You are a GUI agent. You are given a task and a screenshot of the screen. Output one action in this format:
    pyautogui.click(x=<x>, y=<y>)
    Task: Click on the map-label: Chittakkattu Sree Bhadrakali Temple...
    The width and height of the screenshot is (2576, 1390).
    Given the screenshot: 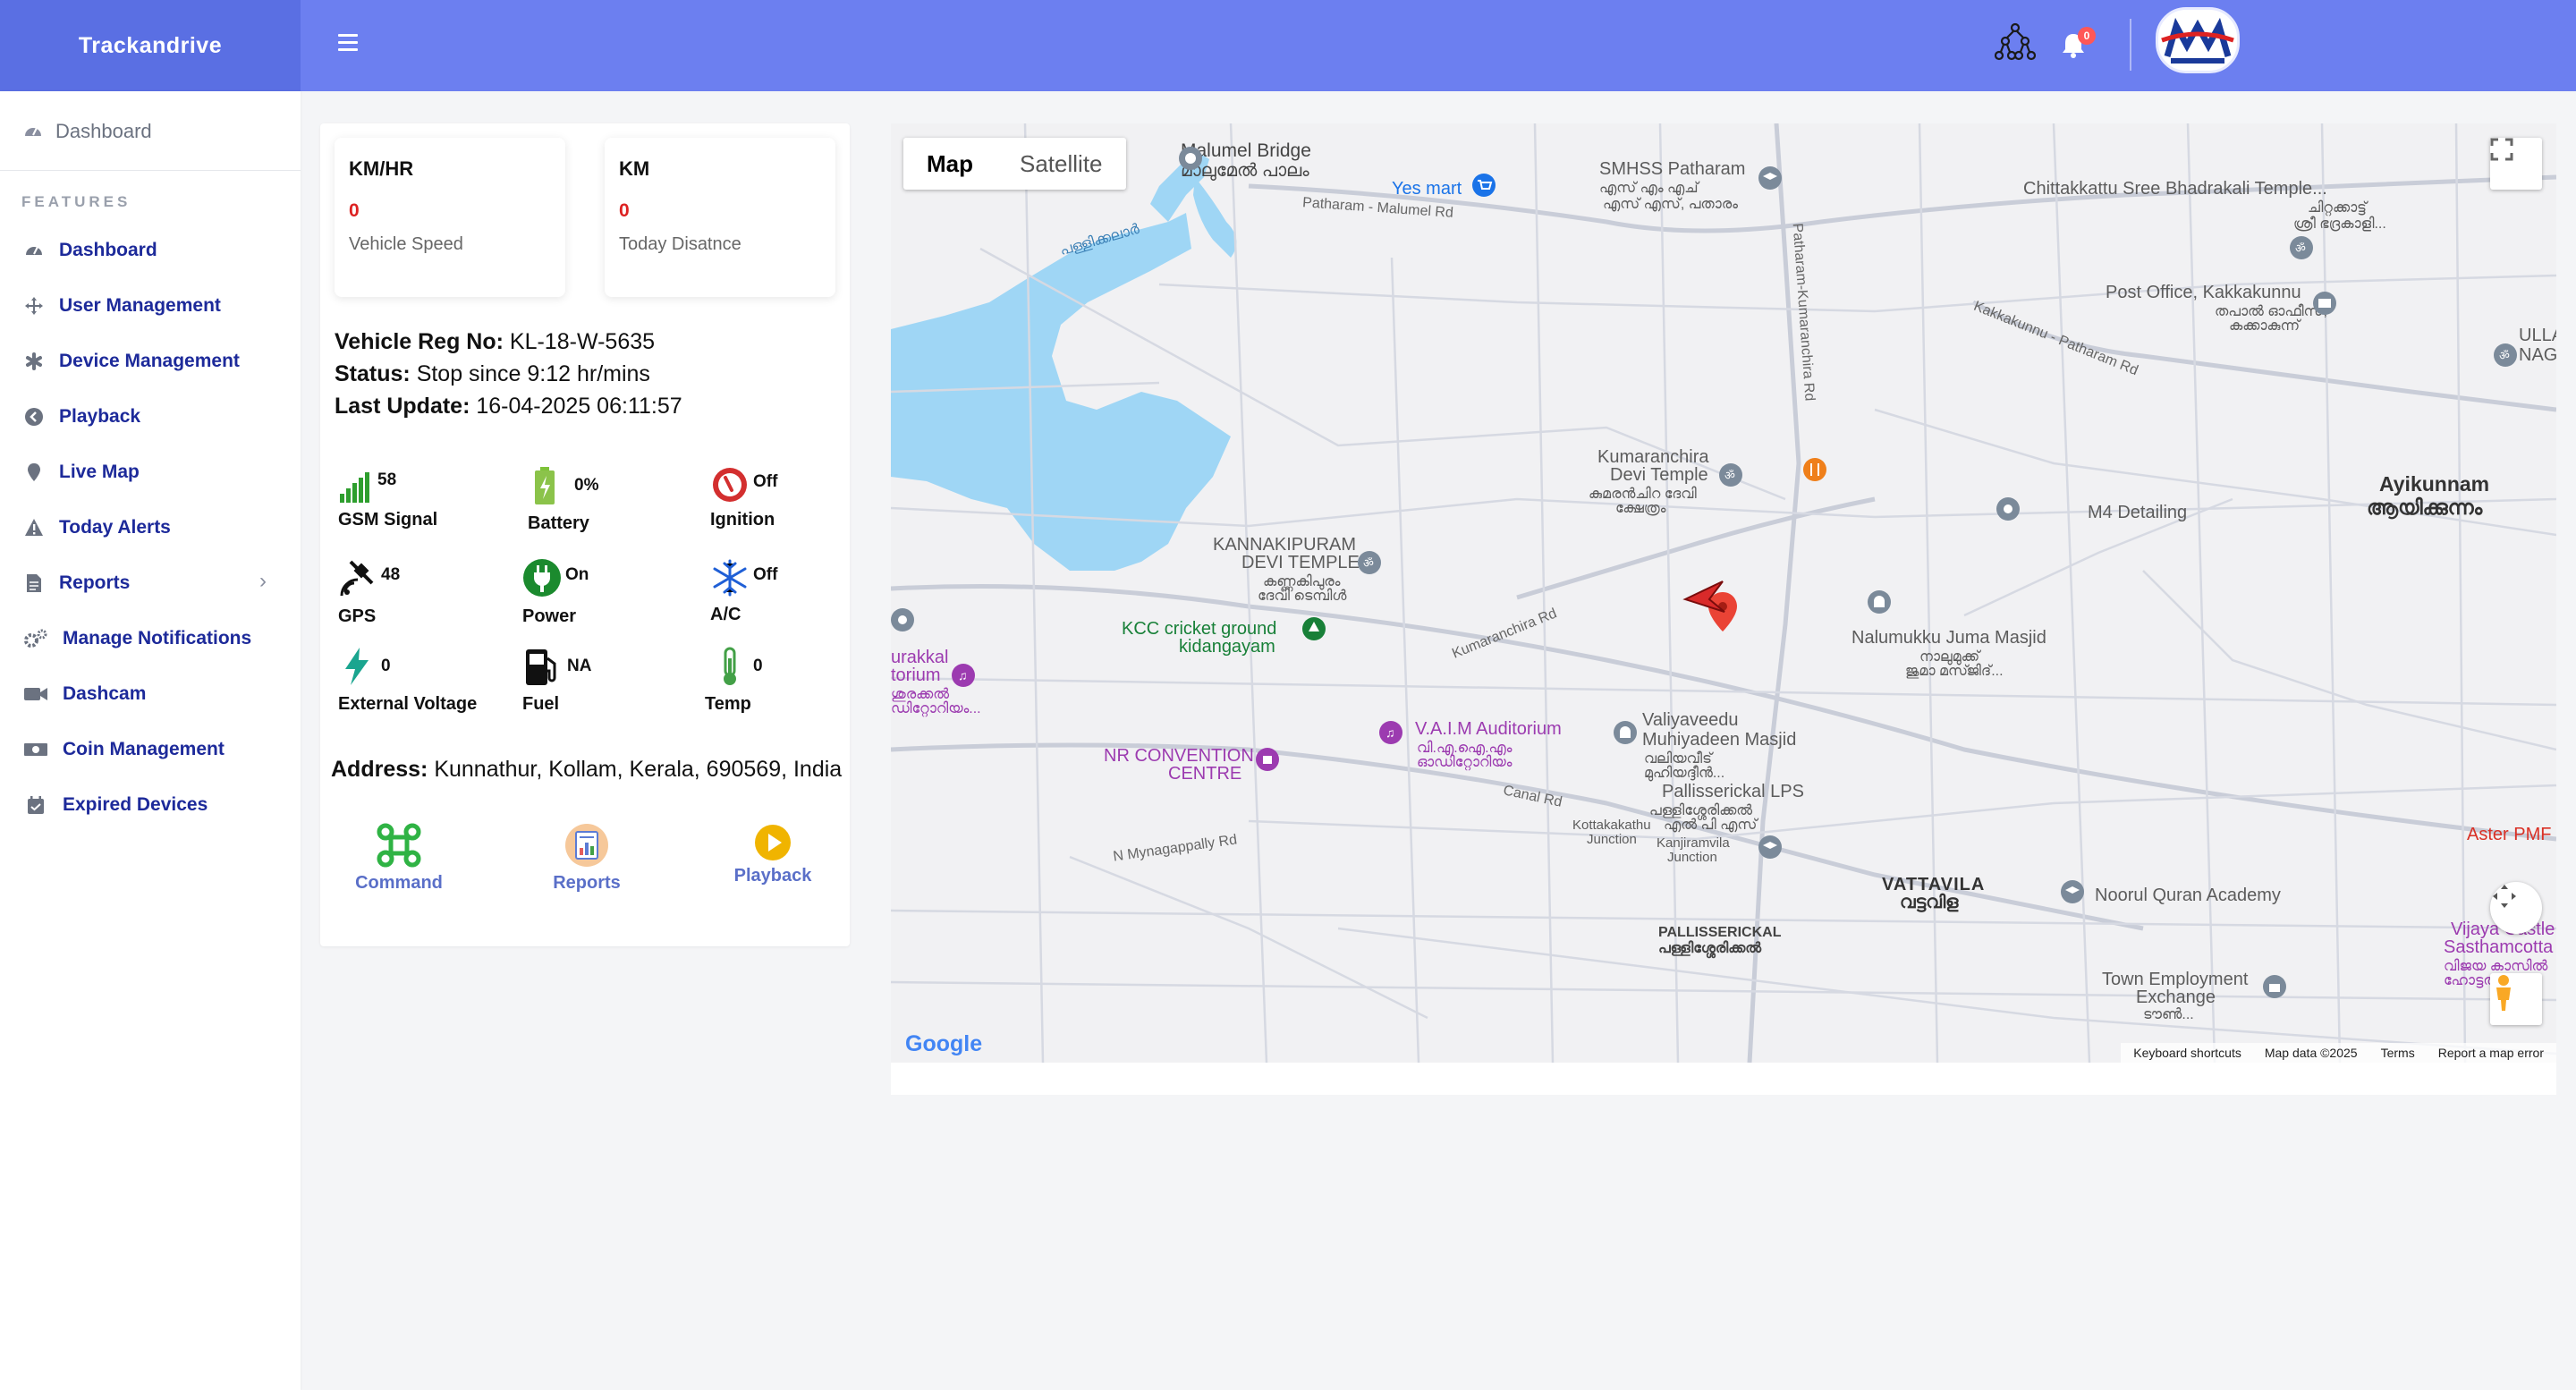 What is the action you would take?
    pyautogui.click(x=2175, y=189)
    